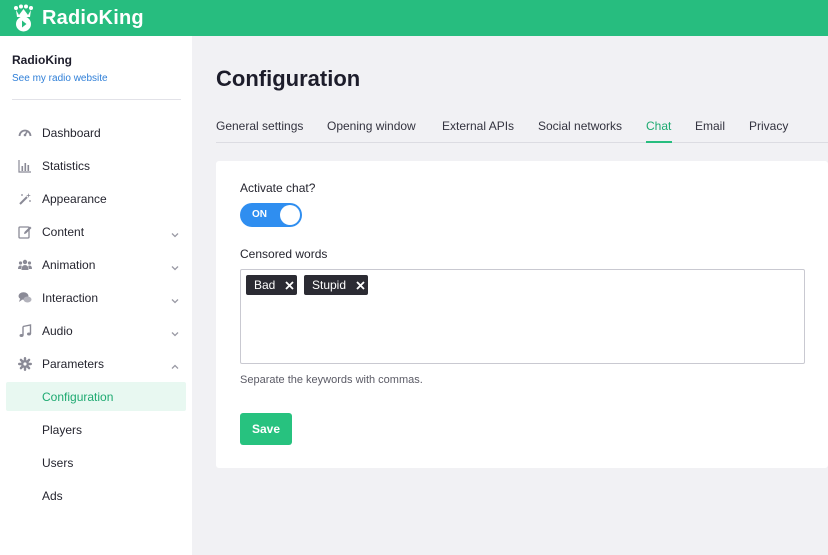  I want to click on gear-icon, so click(25, 363).